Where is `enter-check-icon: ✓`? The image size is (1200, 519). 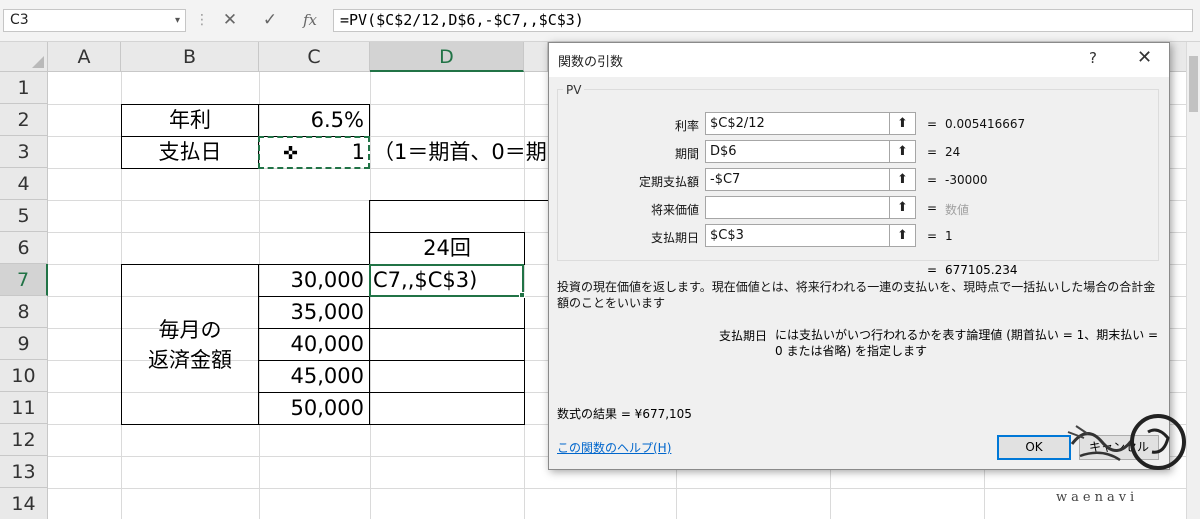 enter-check-icon: ✓ is located at coordinates (270, 20).